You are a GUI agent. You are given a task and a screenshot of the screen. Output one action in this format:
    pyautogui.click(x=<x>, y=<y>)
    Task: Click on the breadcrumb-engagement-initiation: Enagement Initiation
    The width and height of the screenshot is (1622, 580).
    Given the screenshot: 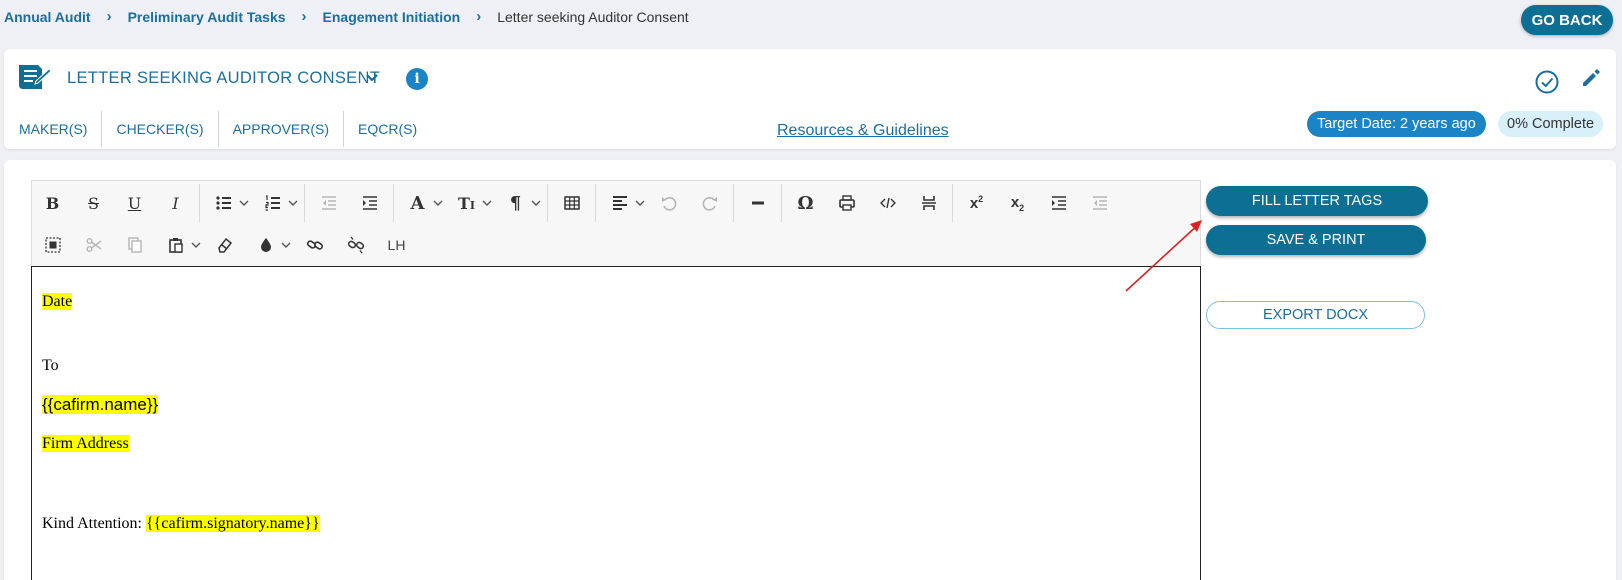 What is the action you would take?
    pyautogui.click(x=392, y=17)
    